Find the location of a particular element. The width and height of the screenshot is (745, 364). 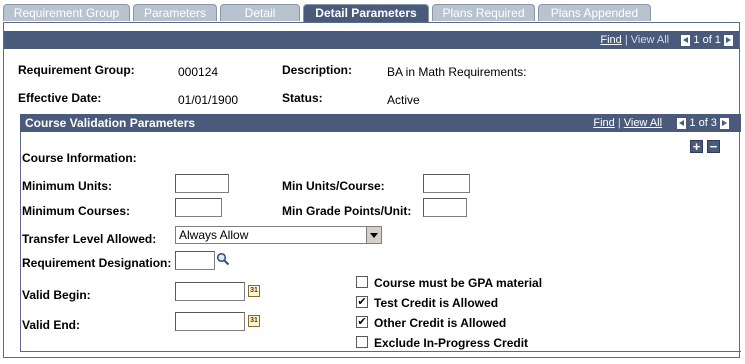

other-credit-checkbox: ✔ is located at coordinates (362, 322).